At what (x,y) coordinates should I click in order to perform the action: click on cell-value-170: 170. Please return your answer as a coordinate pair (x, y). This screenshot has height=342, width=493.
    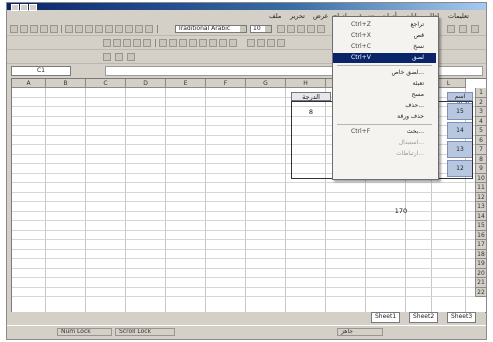
    Looking at the image, I should click on (401, 211).